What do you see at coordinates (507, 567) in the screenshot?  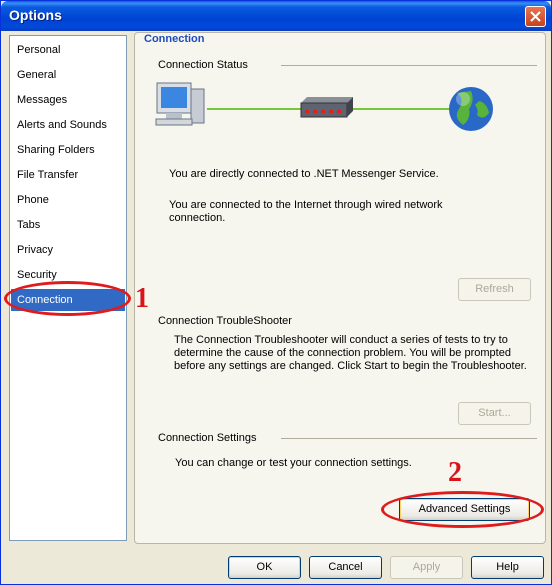 I see `help-button: Help` at bounding box center [507, 567].